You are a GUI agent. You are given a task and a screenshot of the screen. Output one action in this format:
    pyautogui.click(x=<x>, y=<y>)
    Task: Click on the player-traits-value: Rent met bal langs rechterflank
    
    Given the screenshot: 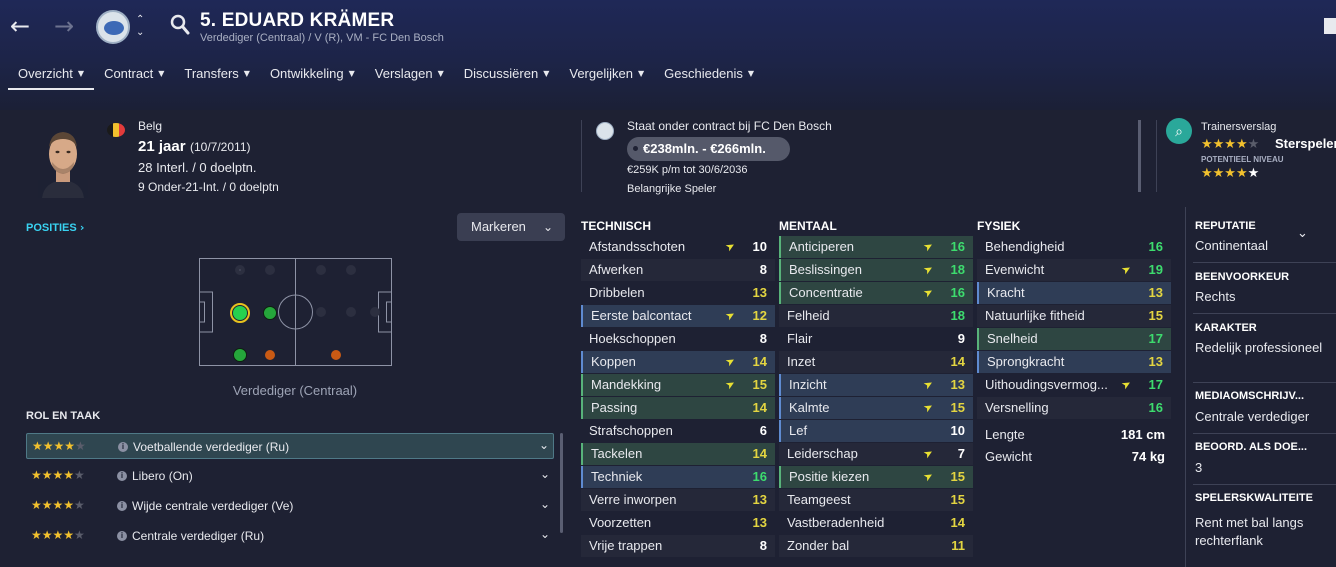 What is the action you would take?
    pyautogui.click(x=1249, y=531)
    